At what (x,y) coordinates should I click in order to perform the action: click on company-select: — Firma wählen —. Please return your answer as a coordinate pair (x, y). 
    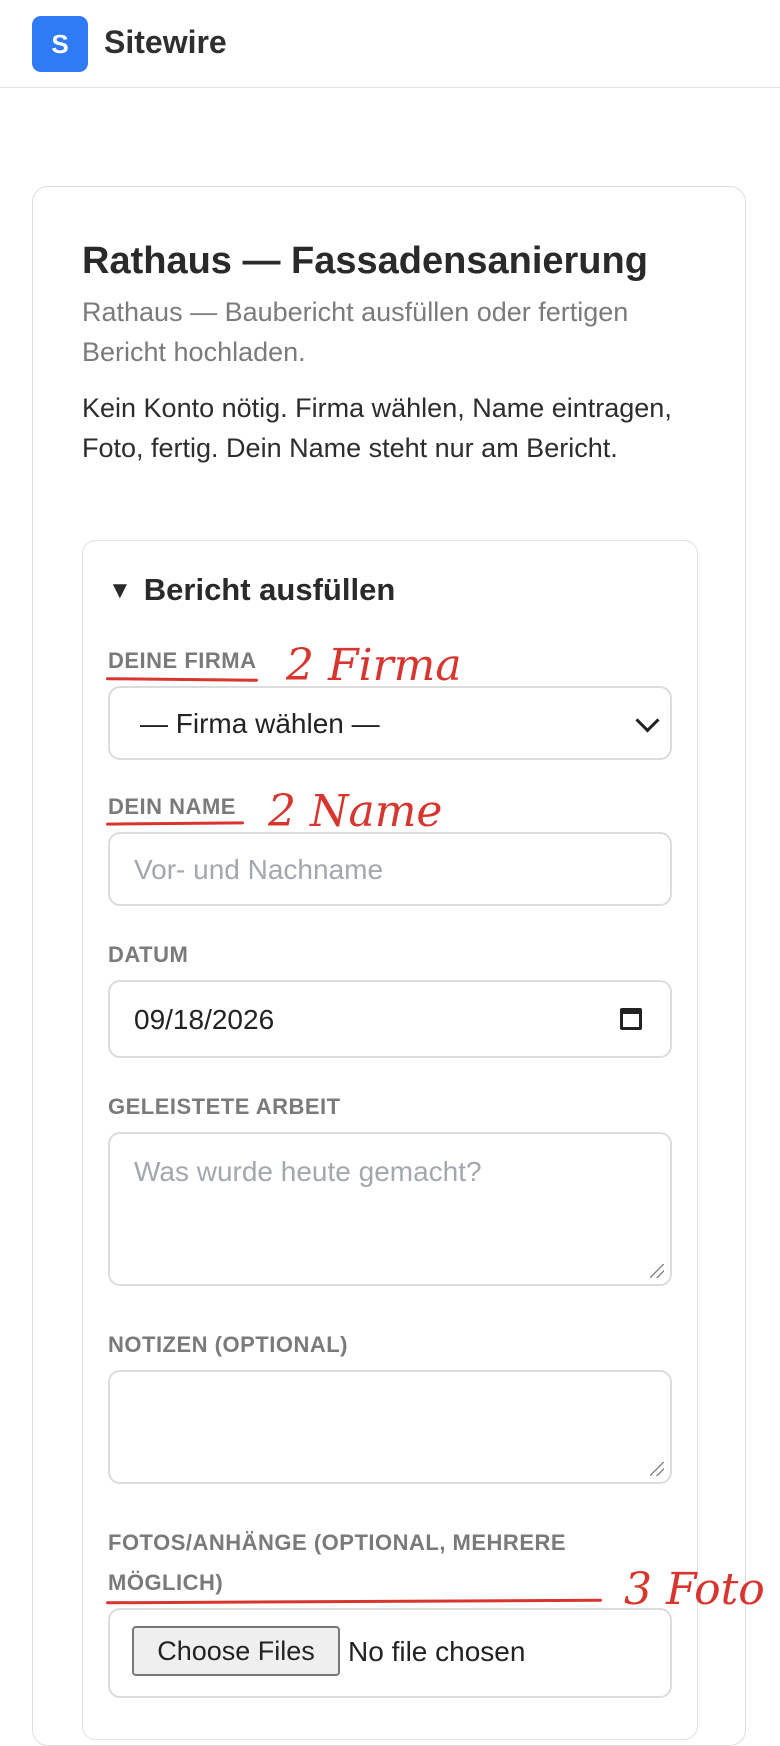
    Looking at the image, I should click on (390, 723).